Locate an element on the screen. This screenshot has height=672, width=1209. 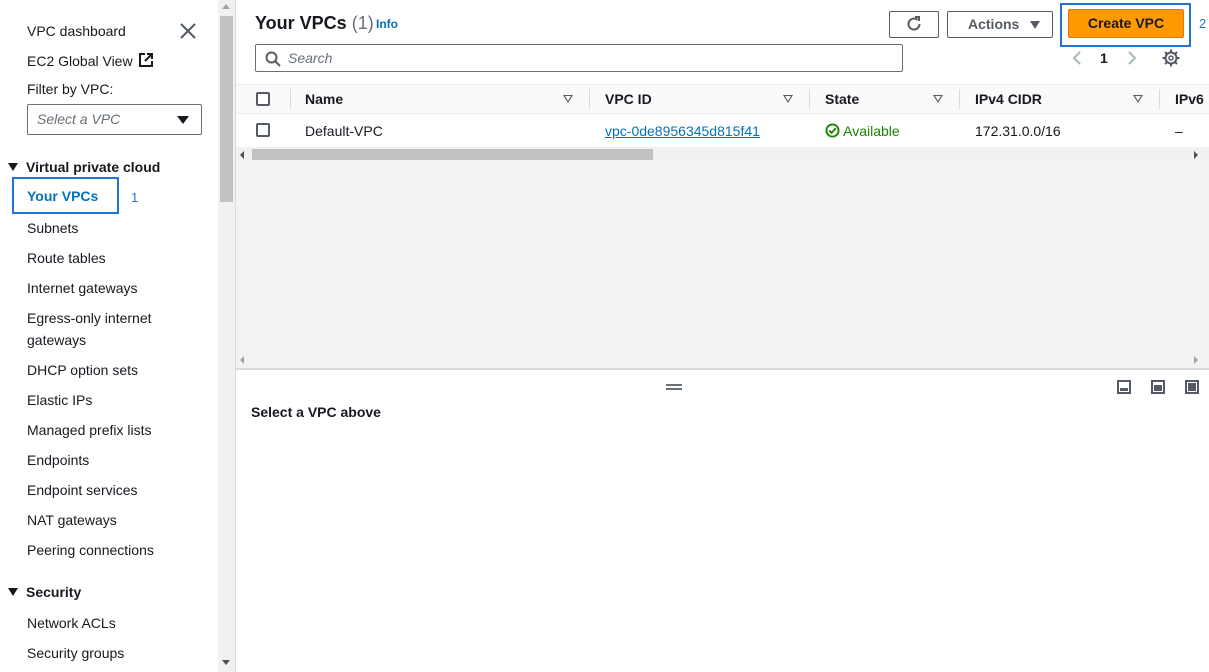
cell-state: Available is located at coordinates (862, 131).